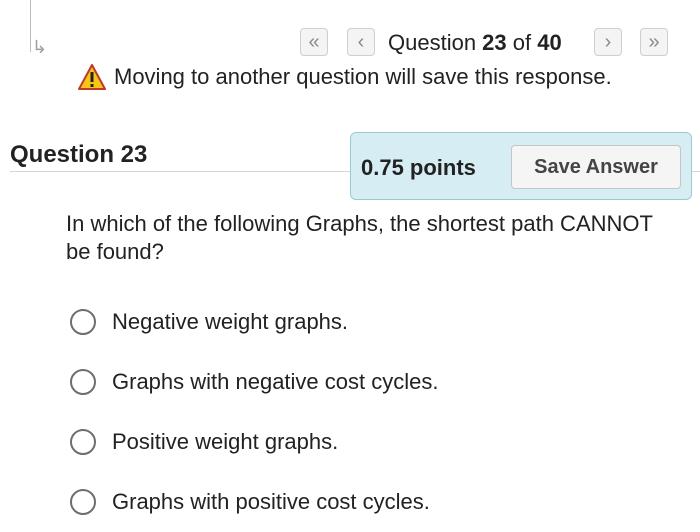 The image size is (700, 532). What do you see at coordinates (92, 77) in the screenshot?
I see `warning-icon` at bounding box center [92, 77].